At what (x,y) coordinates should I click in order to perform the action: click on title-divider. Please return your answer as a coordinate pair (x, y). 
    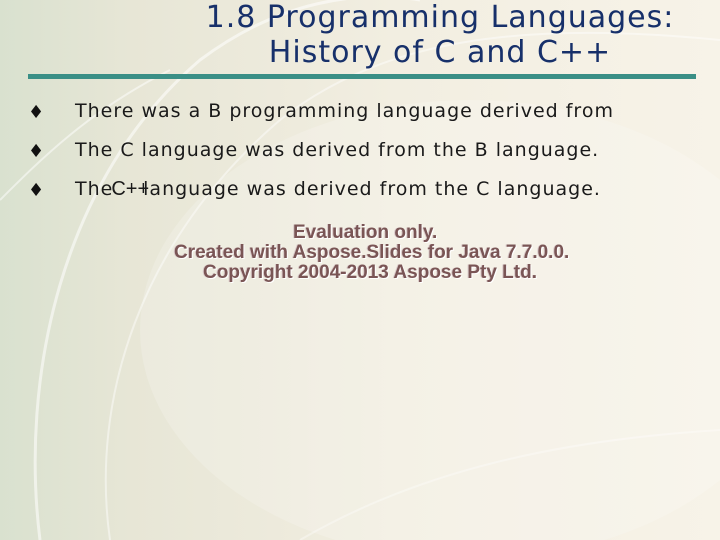
    Looking at the image, I should click on (362, 76).